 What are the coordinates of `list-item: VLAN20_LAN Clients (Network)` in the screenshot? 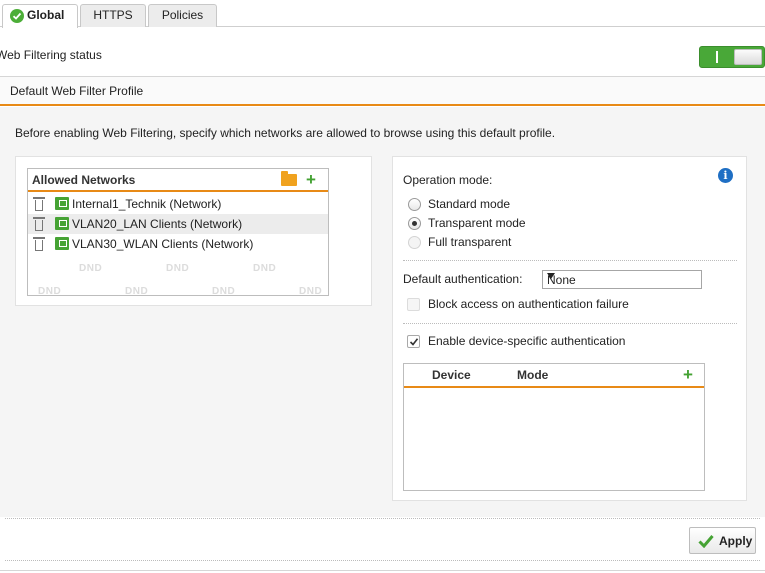 It's located at (178, 224).